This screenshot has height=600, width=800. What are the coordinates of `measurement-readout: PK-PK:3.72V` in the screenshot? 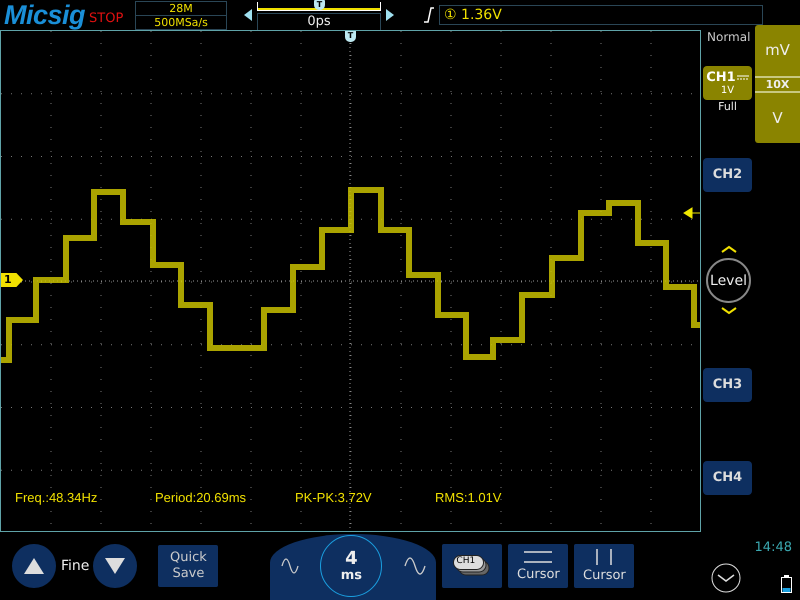 It's located at (334, 497).